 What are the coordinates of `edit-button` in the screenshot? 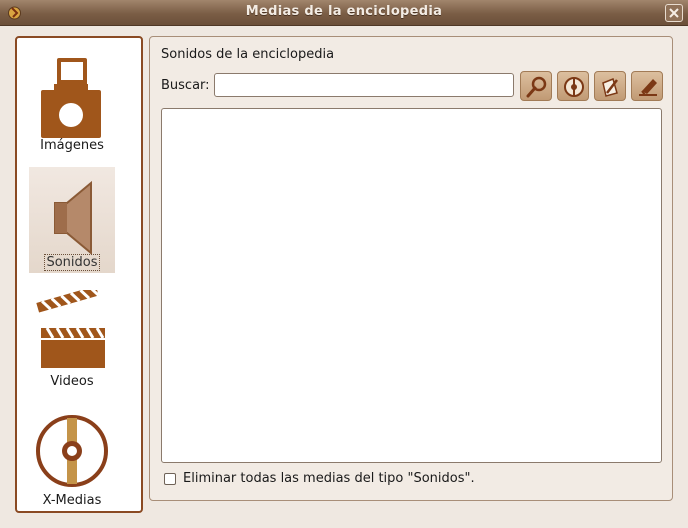 It's located at (610, 86).